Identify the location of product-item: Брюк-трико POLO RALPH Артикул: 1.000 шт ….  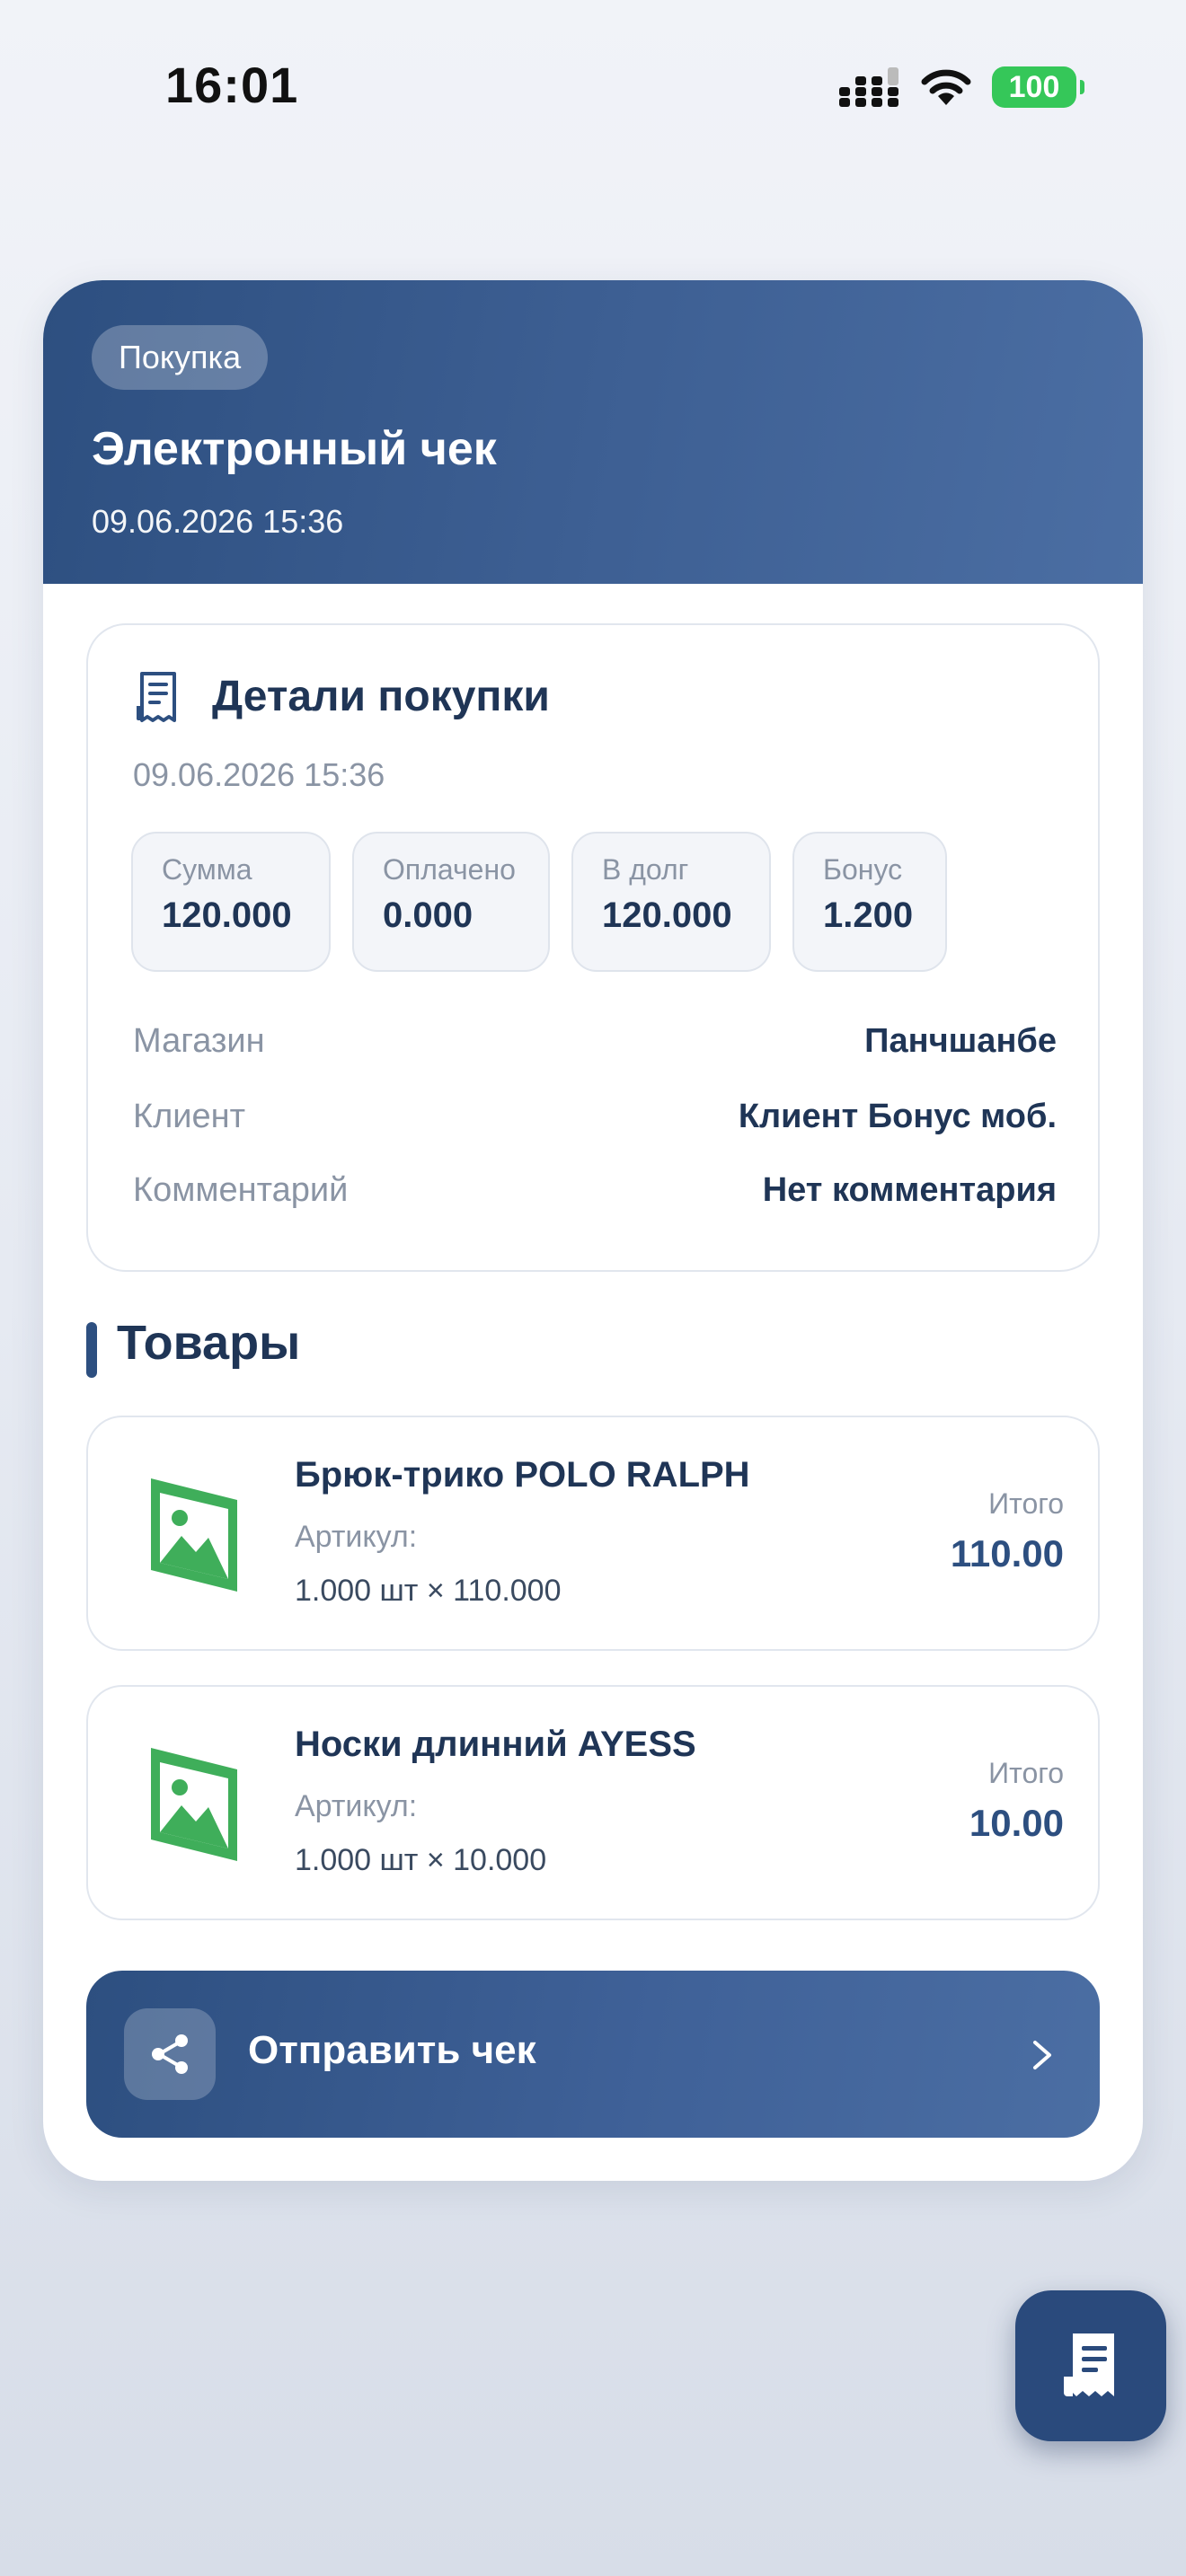
(593, 1533).